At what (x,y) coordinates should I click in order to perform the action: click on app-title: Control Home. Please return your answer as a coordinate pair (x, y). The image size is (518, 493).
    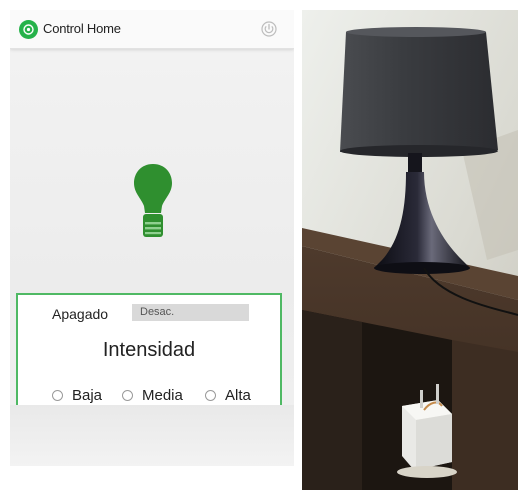
    Looking at the image, I should click on (82, 28).